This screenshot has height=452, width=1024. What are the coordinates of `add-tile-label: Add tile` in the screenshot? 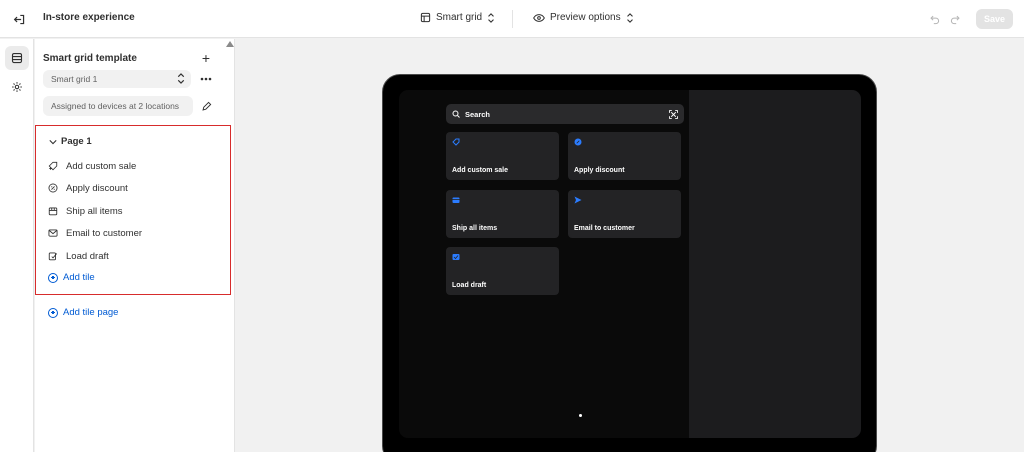 It's located at (79, 277).